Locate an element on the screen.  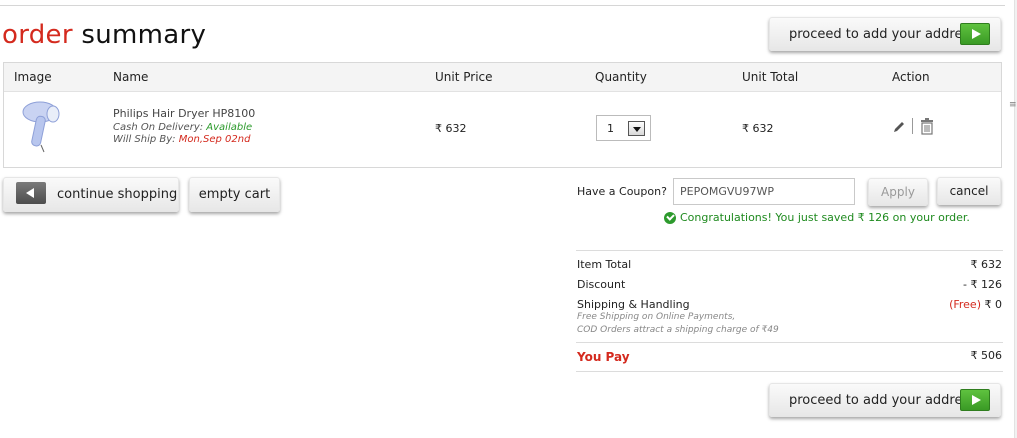
edit-pencil-icon is located at coordinates (899, 127).